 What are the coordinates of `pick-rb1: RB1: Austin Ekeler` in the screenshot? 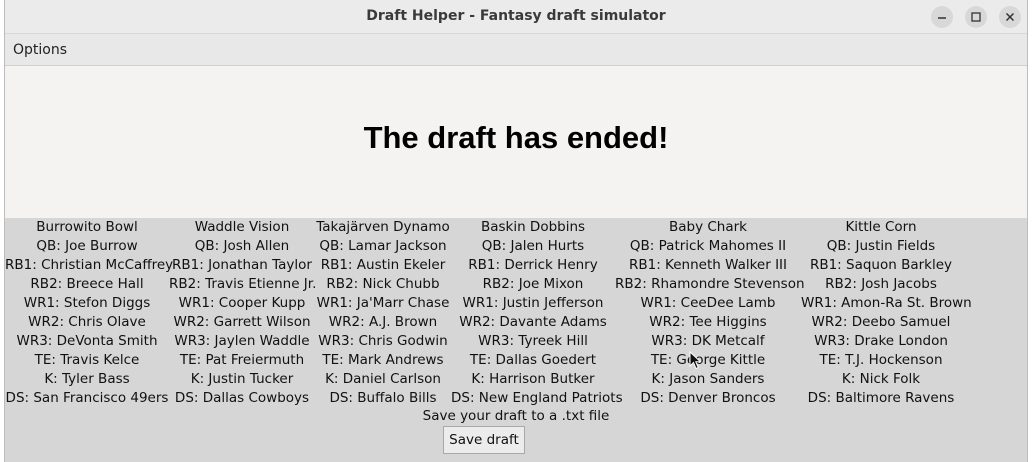 It's located at (383, 265).